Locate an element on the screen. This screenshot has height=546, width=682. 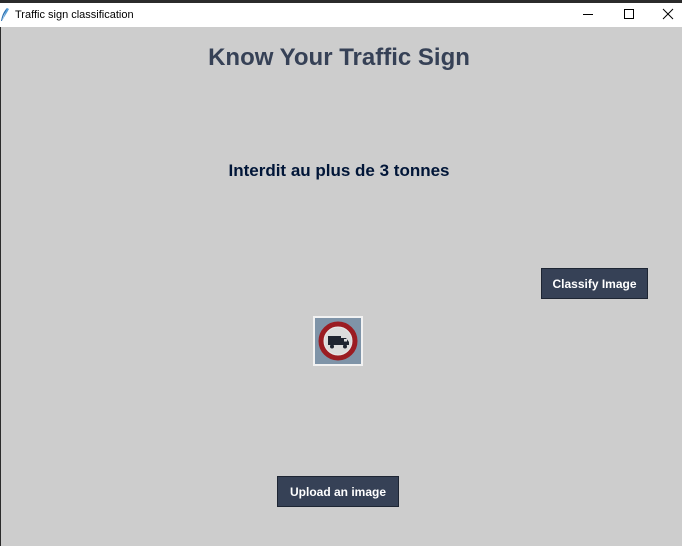
close-icon is located at coordinates (668, 14).